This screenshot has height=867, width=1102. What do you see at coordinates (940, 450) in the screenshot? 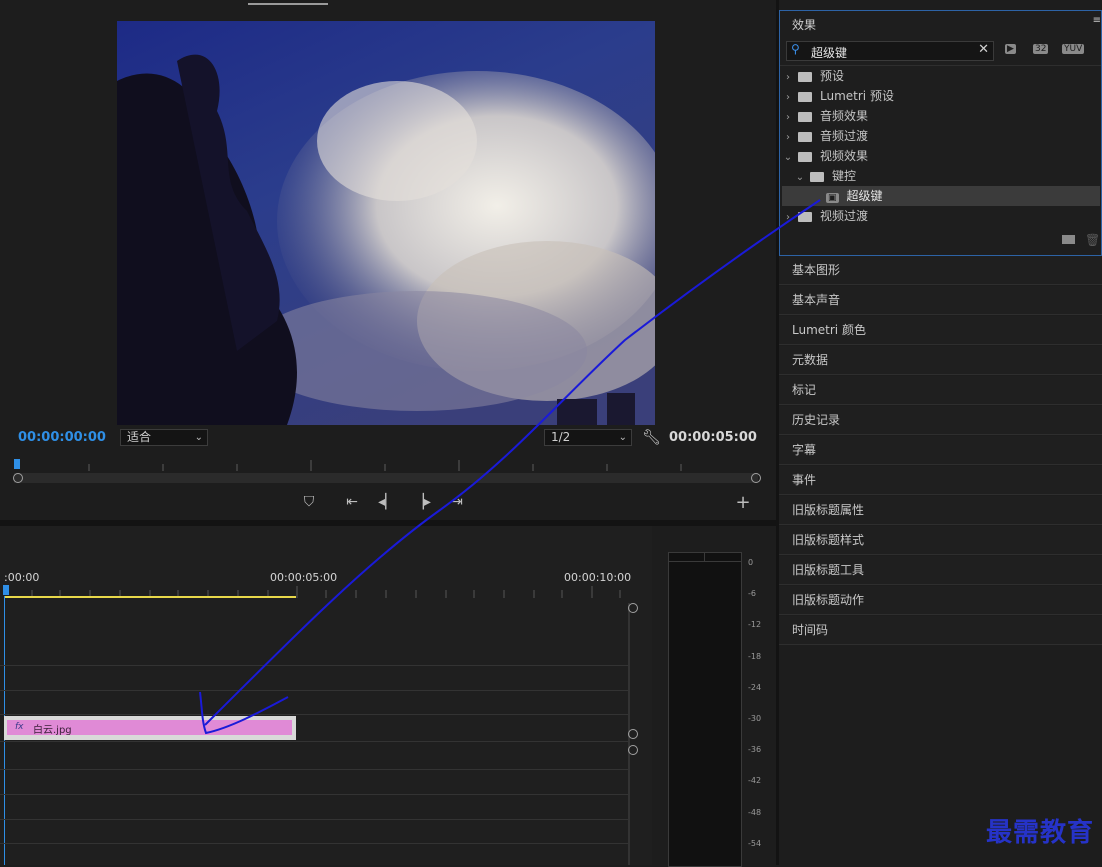
I see `panel-captions: 字幕` at bounding box center [940, 450].